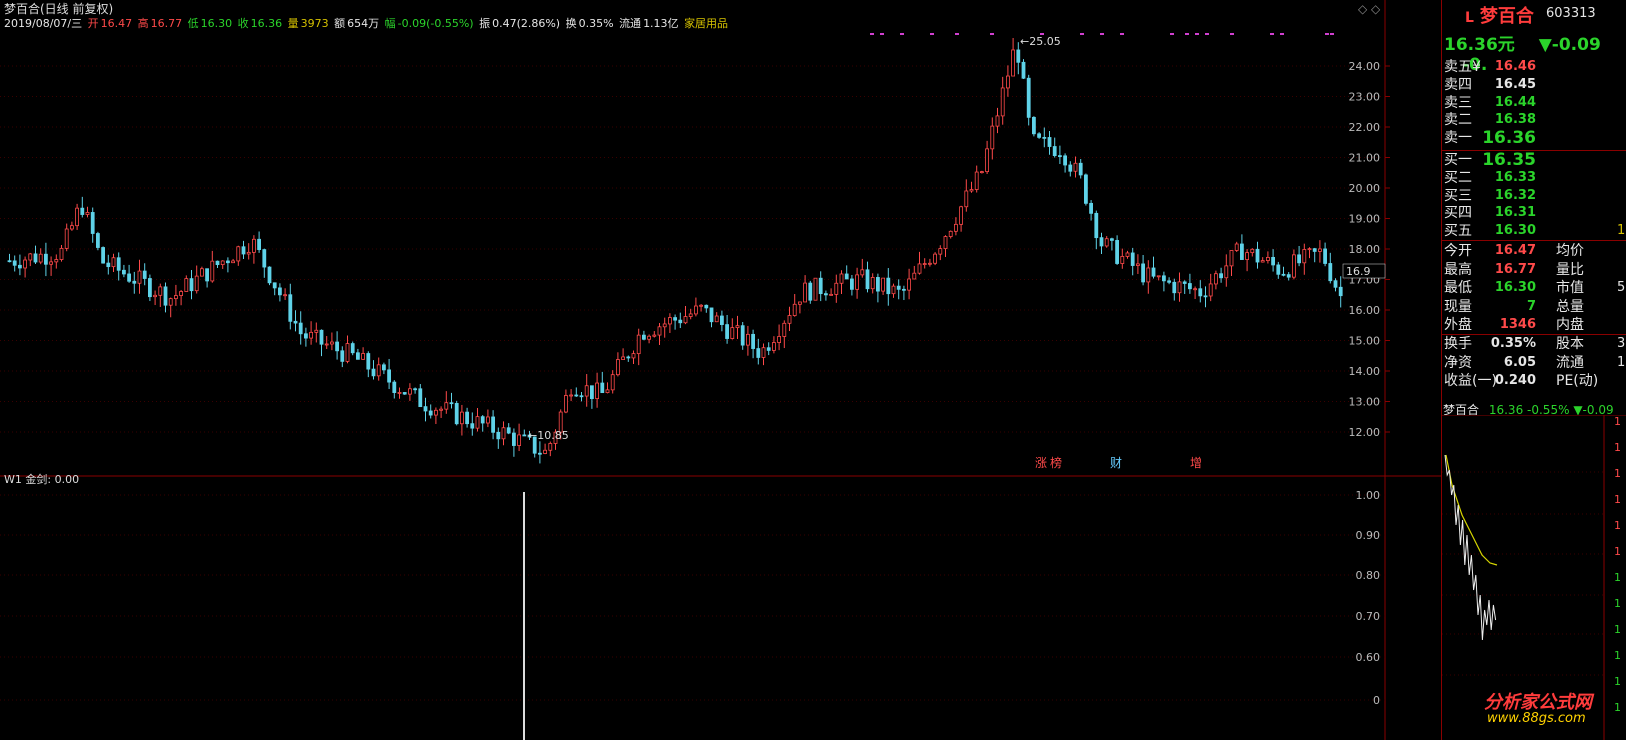  I want to click on quote-label: 买五, so click(1458, 231).